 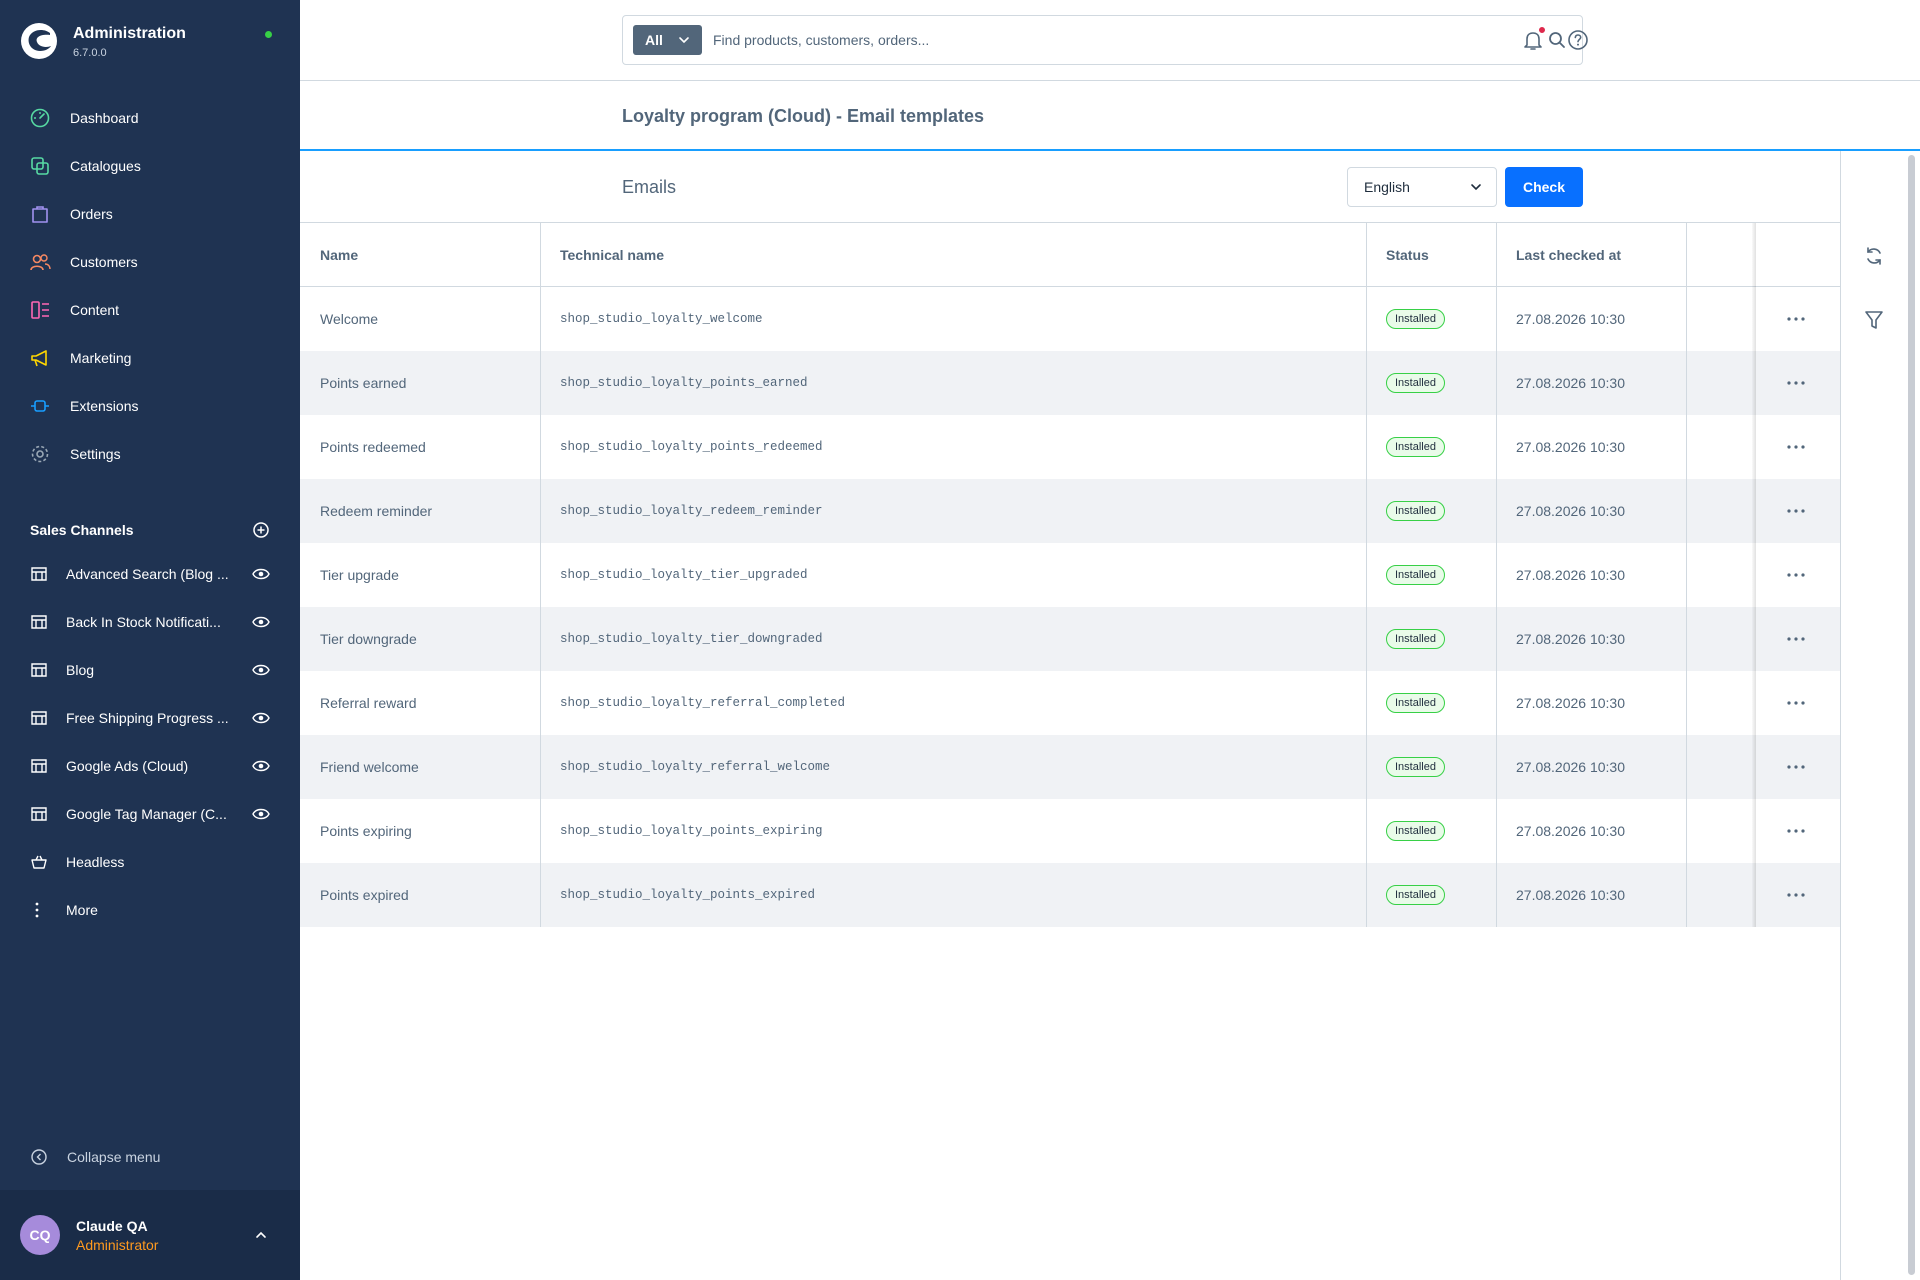 What do you see at coordinates (953, 255) in the screenshot?
I see `column-header-technical-name: Technical name` at bounding box center [953, 255].